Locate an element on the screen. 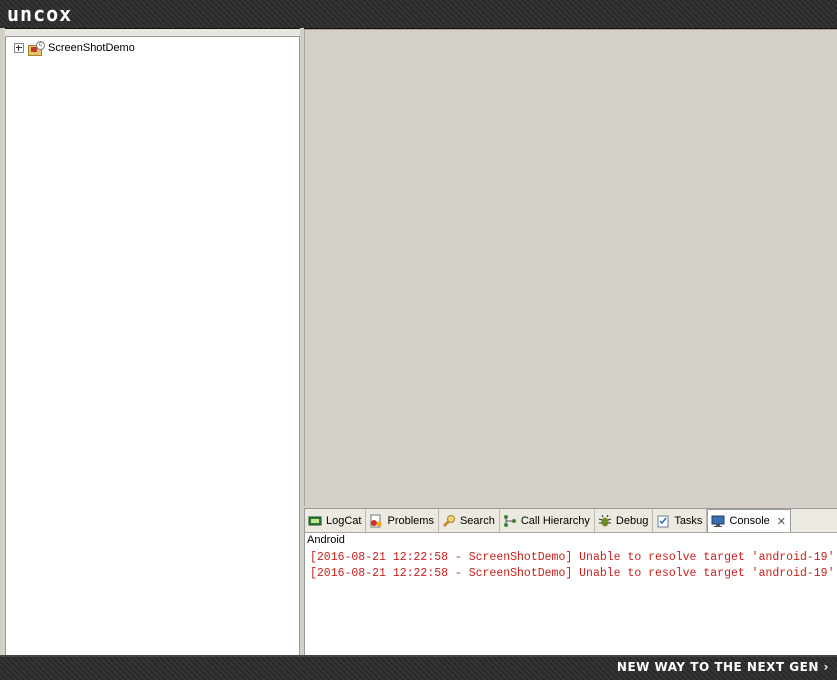  tab-tasks: Tasks is located at coordinates (680, 520).